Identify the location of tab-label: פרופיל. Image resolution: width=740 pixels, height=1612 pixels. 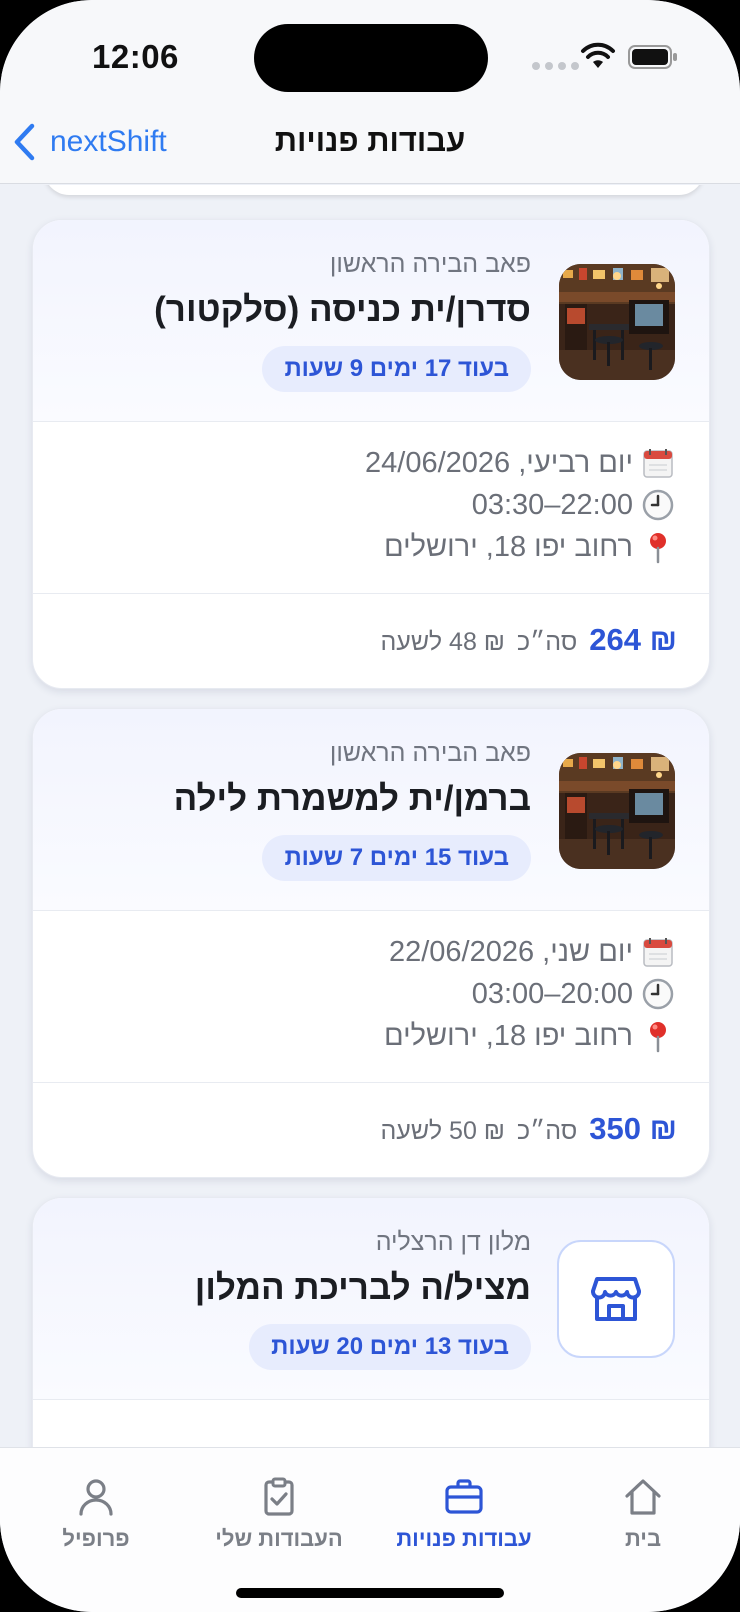
(96, 1538).